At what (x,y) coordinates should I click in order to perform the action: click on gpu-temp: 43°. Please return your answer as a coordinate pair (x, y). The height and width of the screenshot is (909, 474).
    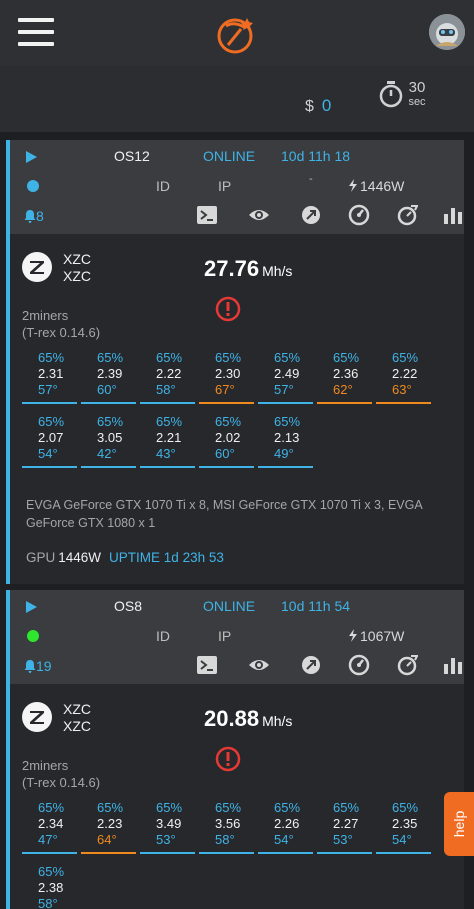
    Looking at the image, I should click on (166, 453).